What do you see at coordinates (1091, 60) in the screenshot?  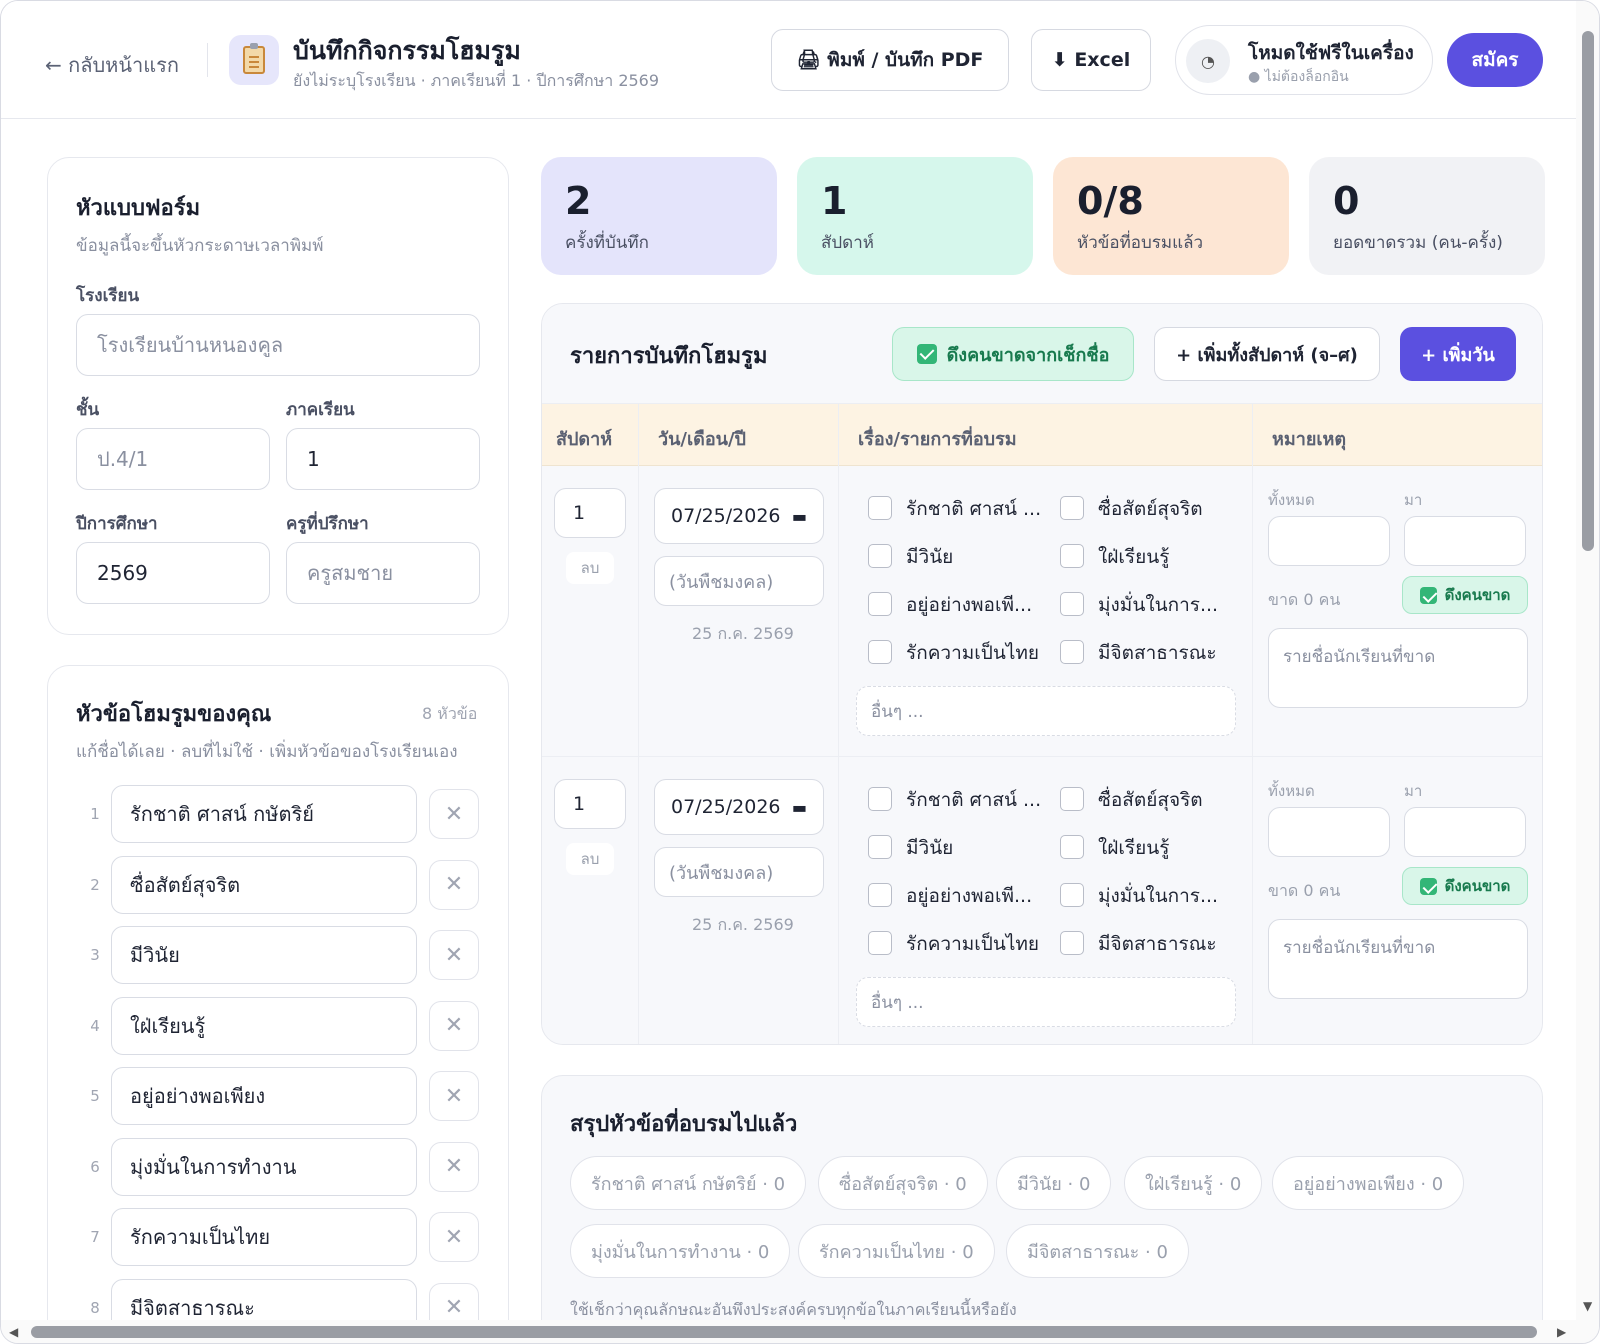 I see `excel-button: ⬇ Excel` at bounding box center [1091, 60].